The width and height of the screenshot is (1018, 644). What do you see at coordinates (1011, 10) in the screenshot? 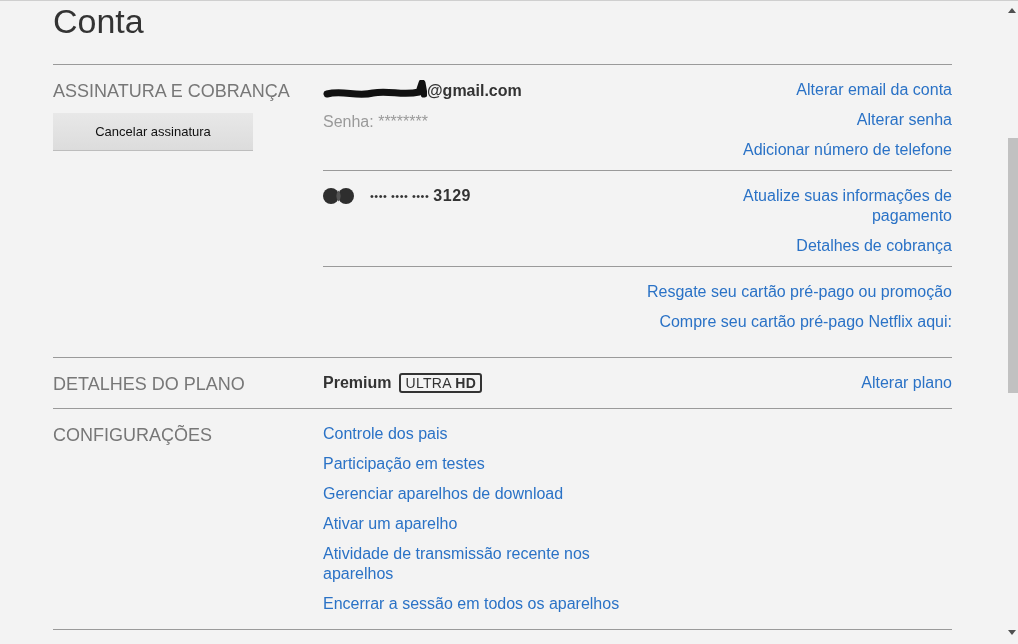
I see `scroll-up-arrow-icon` at bounding box center [1011, 10].